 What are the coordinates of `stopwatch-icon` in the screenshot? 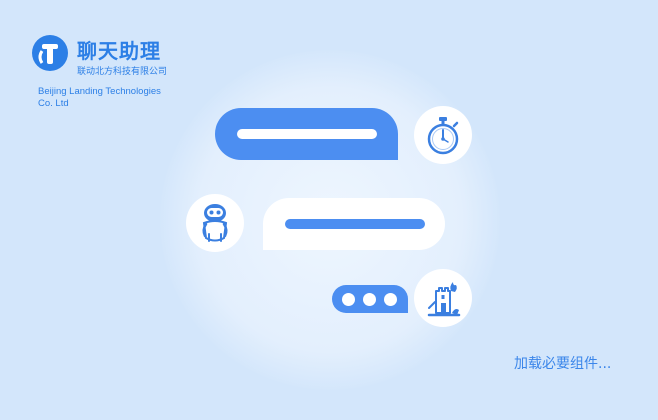 It's located at (443, 136).